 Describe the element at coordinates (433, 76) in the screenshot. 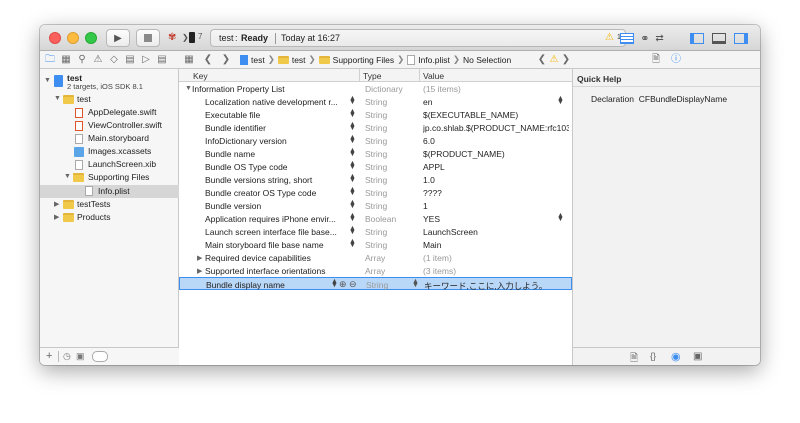

I see `column-header-value: Value` at that location.